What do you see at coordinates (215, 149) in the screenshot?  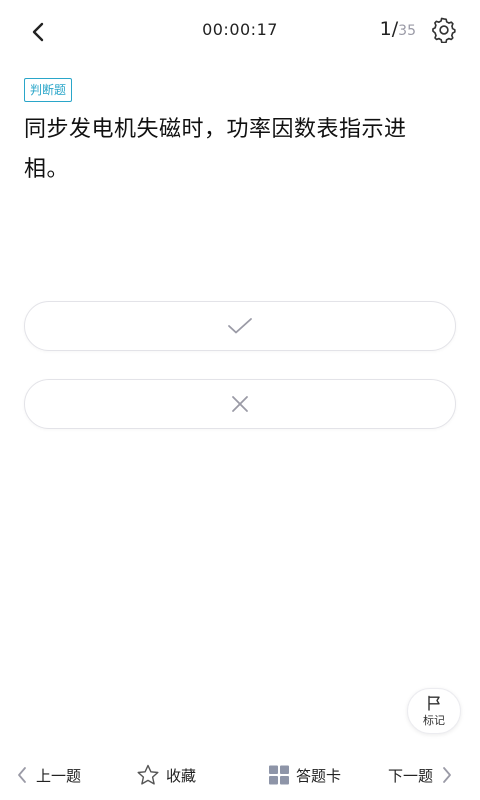 I see `question-text: 同步发电机失磁时，功率因数表指示进相。` at bounding box center [215, 149].